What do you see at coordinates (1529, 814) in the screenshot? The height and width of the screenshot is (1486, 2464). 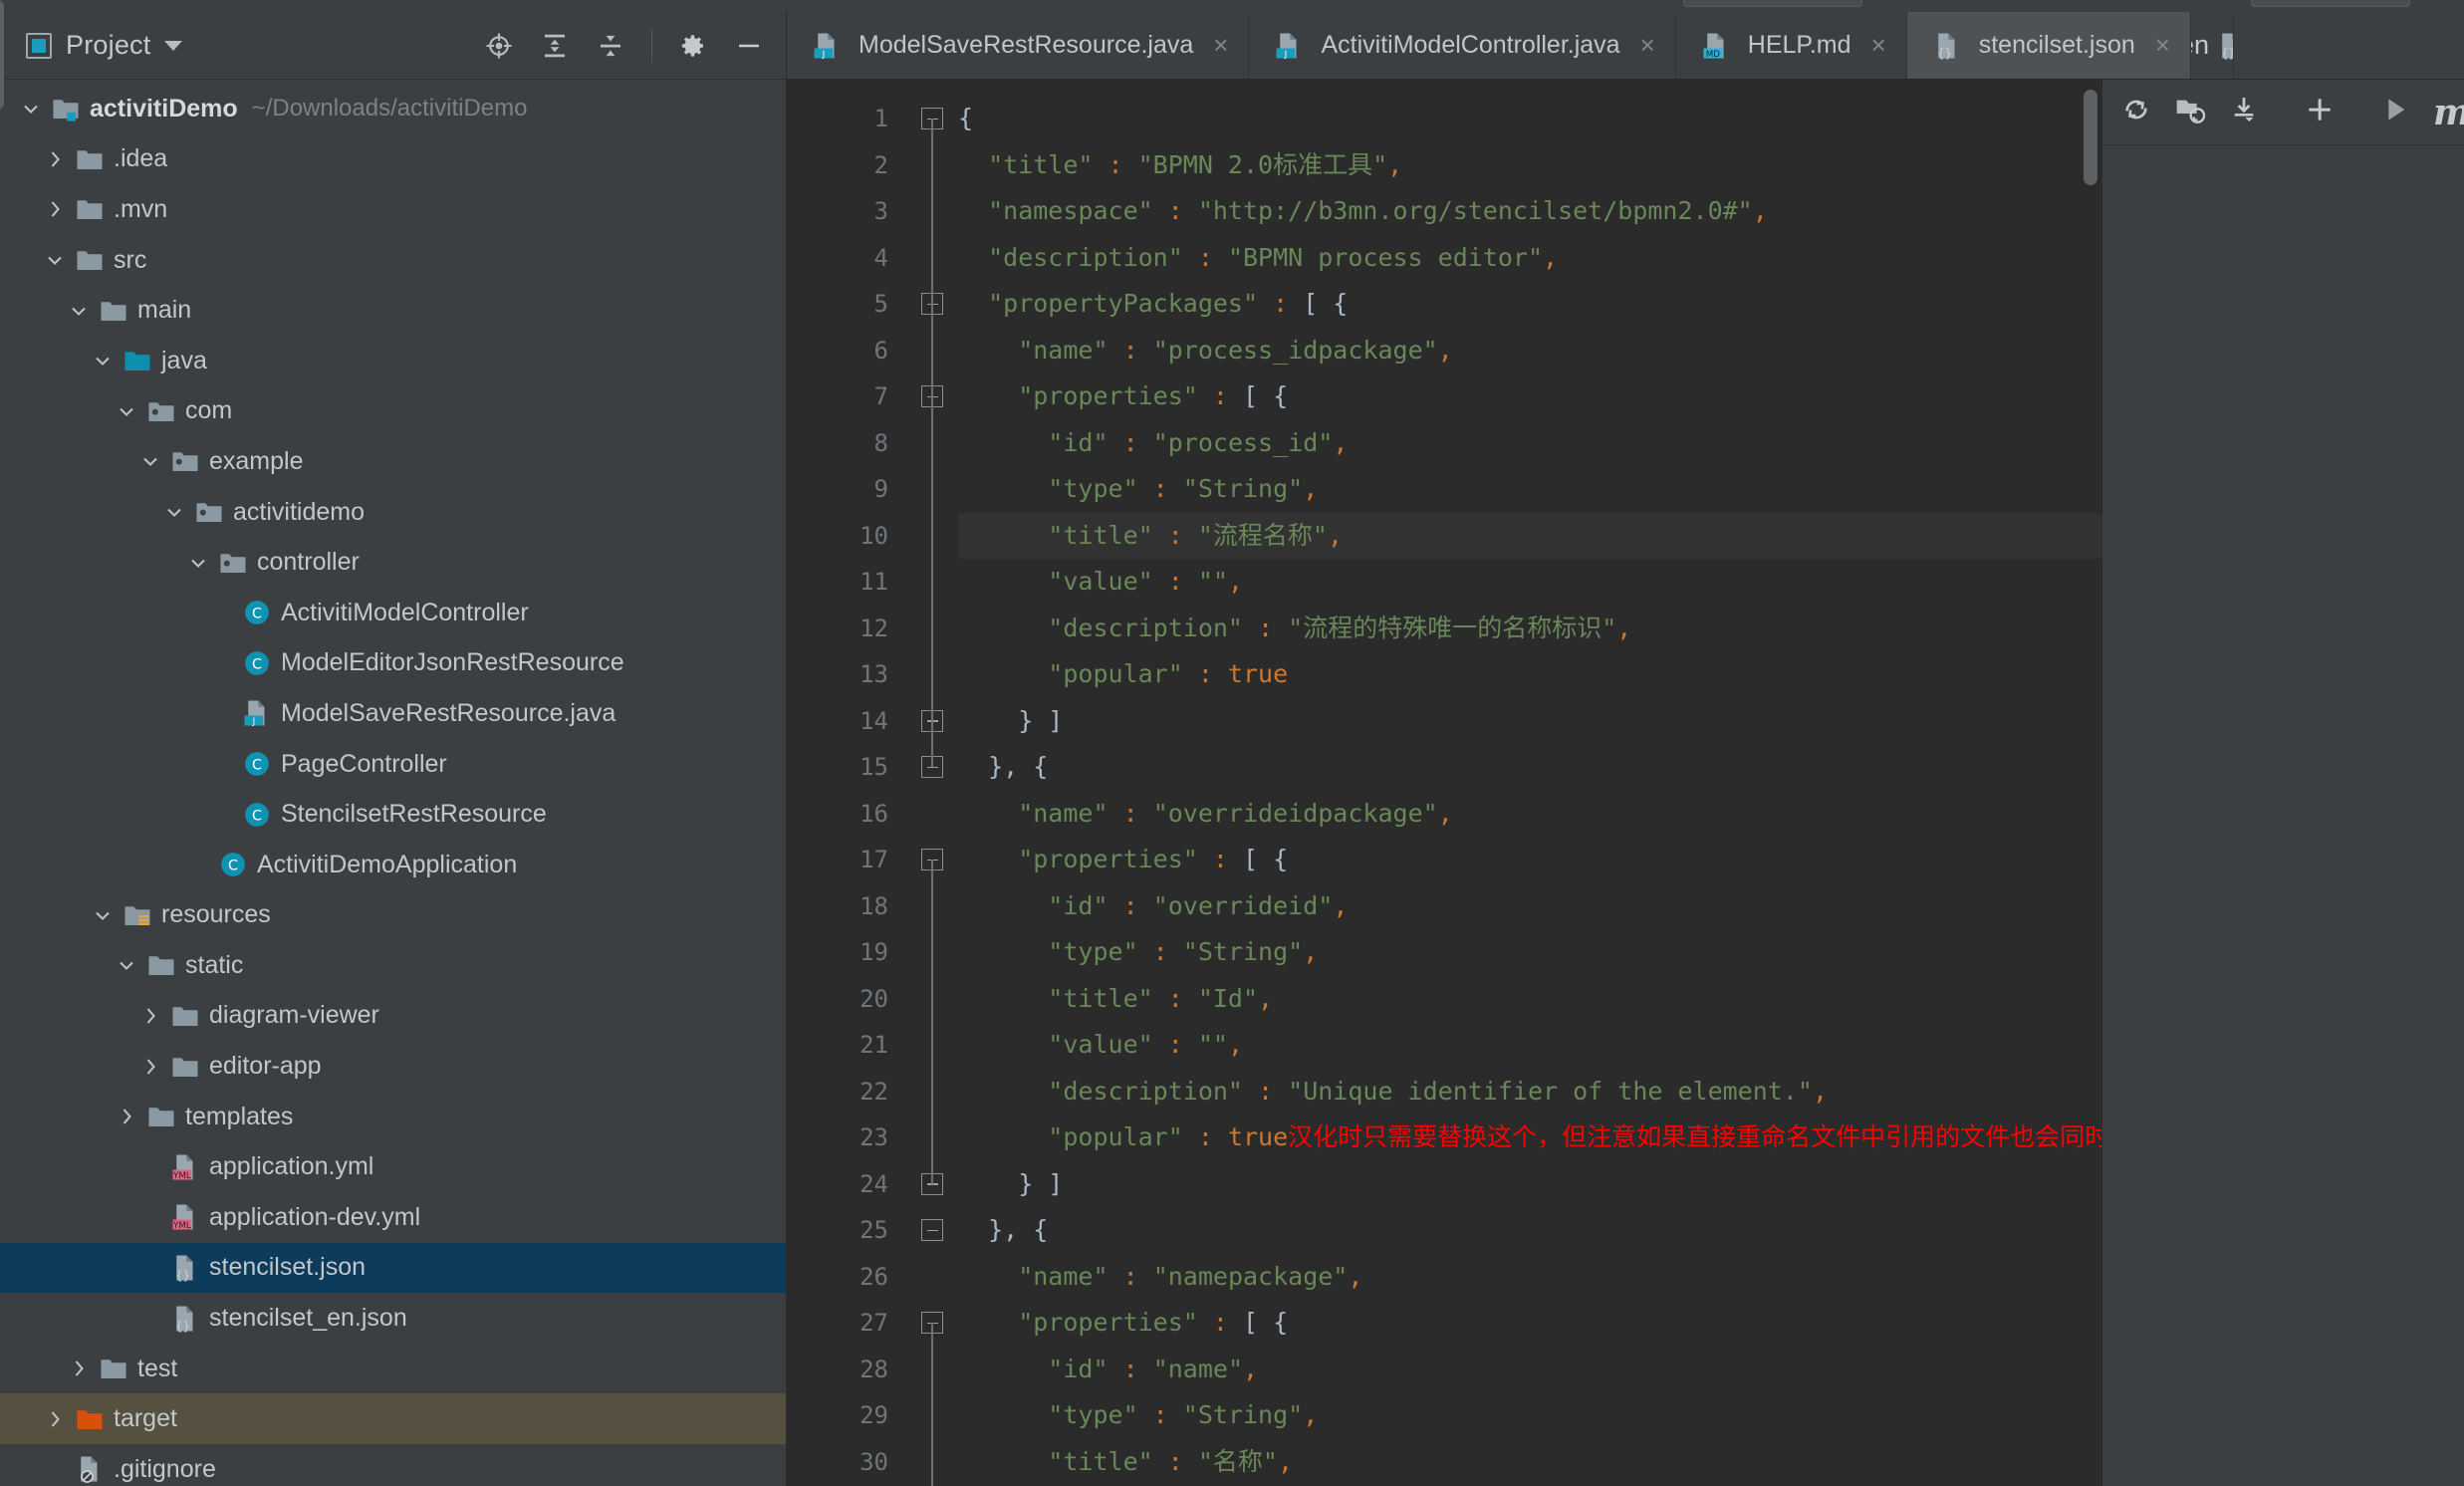 I see `code-line: "name" : "overrideidpackage",` at bounding box center [1529, 814].